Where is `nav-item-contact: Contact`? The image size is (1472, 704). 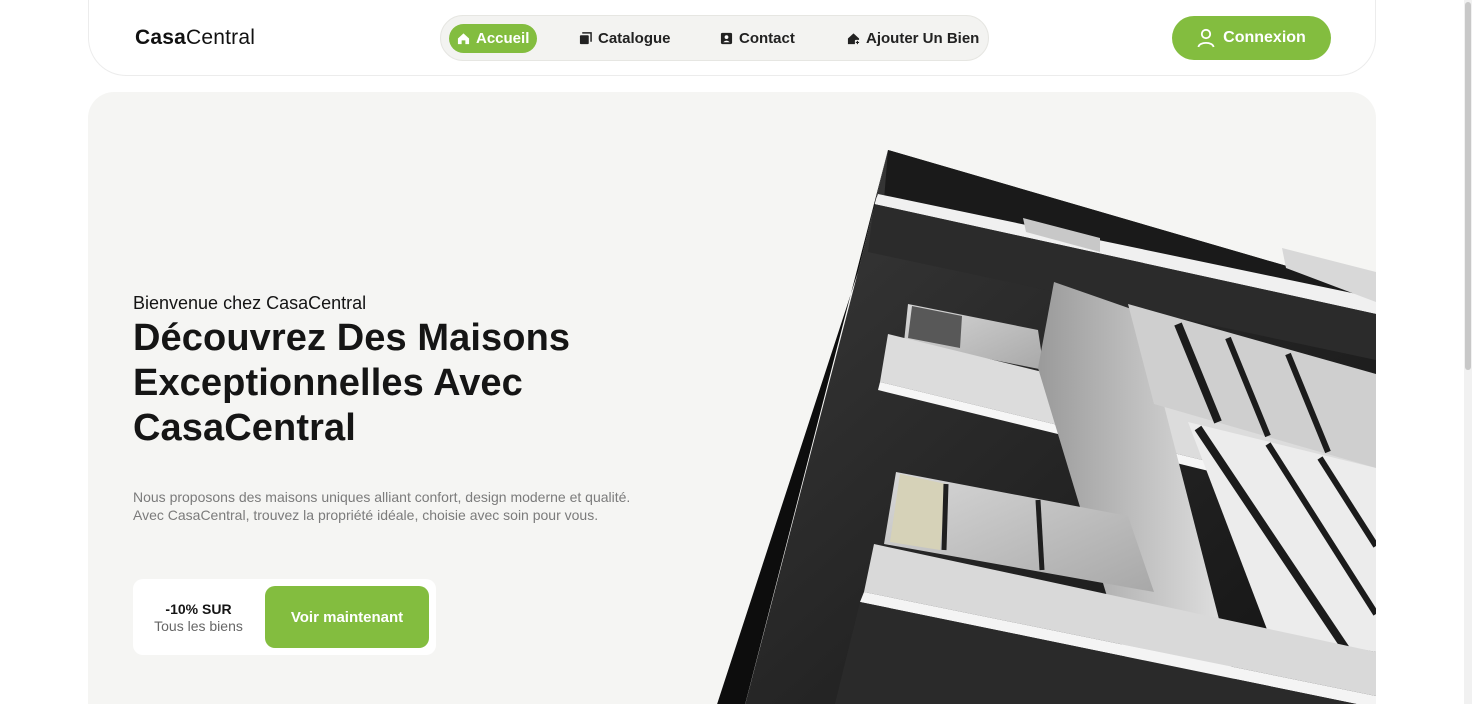
nav-item-contact: Contact is located at coordinates (757, 38).